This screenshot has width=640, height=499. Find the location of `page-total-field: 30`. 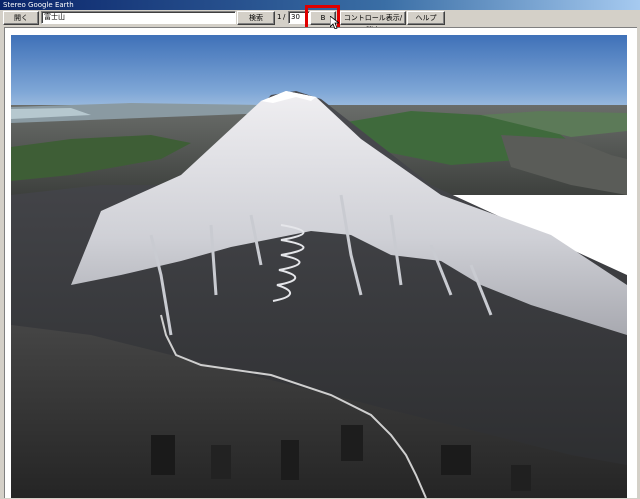

page-total-field: 30 is located at coordinates (299, 17).